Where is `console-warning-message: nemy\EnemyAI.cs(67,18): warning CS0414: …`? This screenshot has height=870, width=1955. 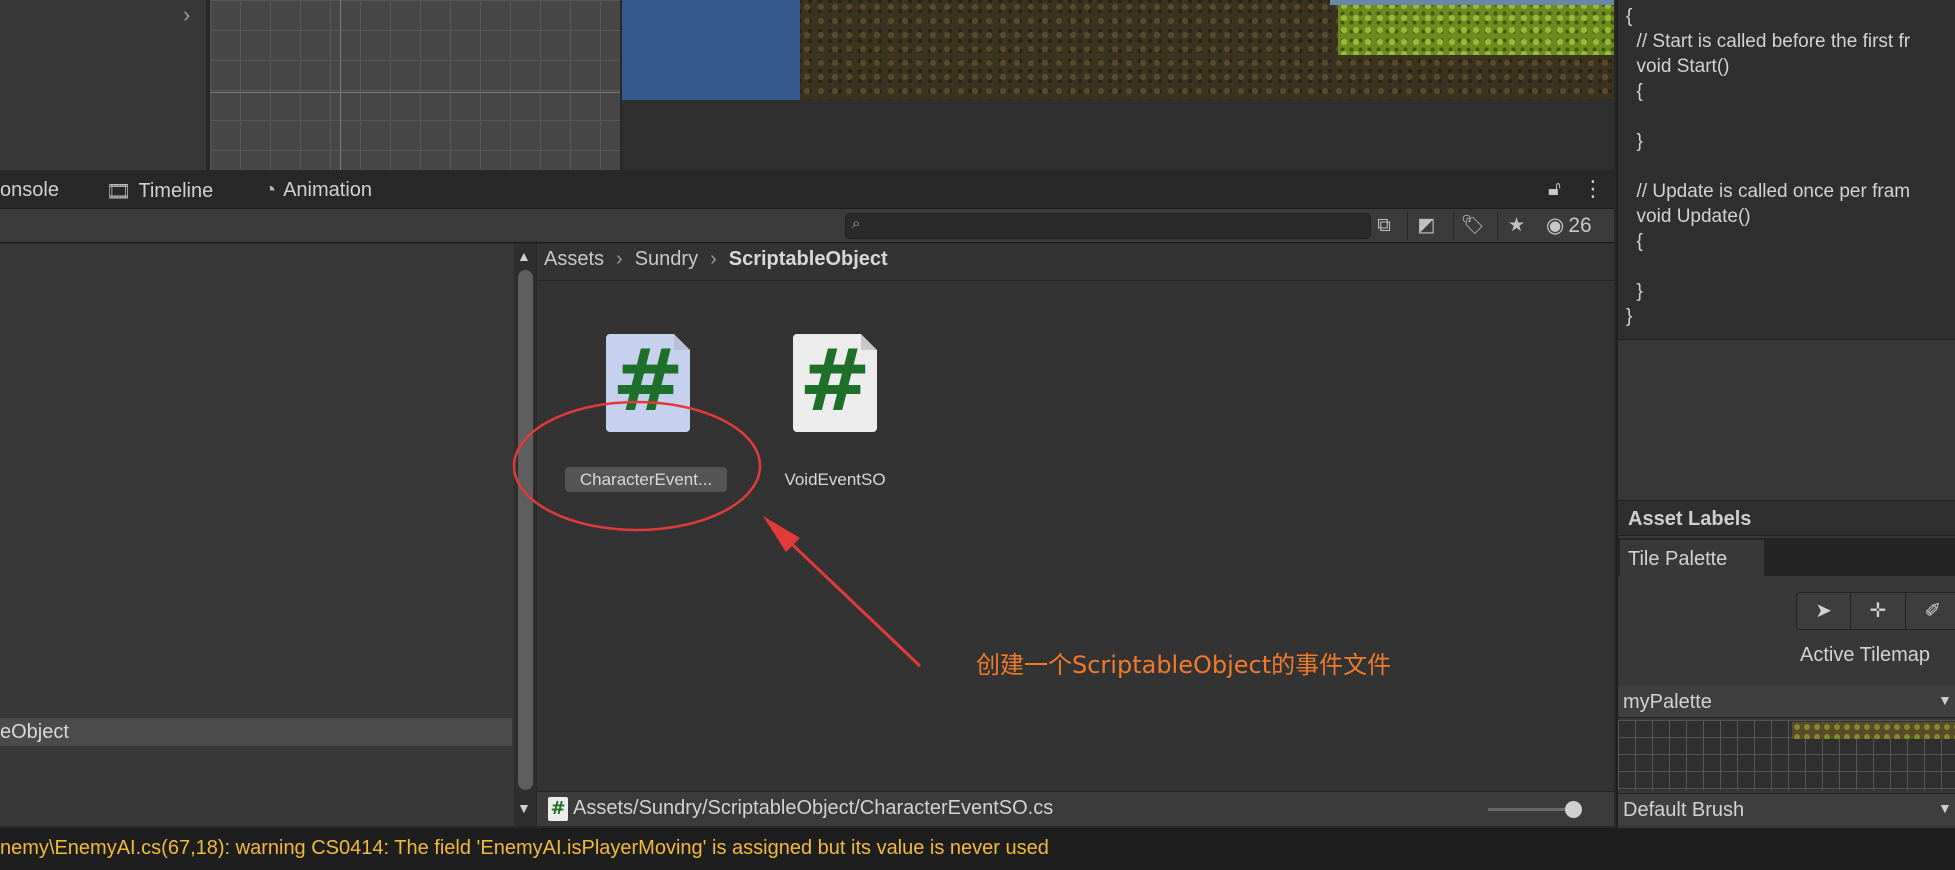 console-warning-message: nemy\EnemyAI.cs(67,18): warning CS0414: … is located at coordinates (524, 848).